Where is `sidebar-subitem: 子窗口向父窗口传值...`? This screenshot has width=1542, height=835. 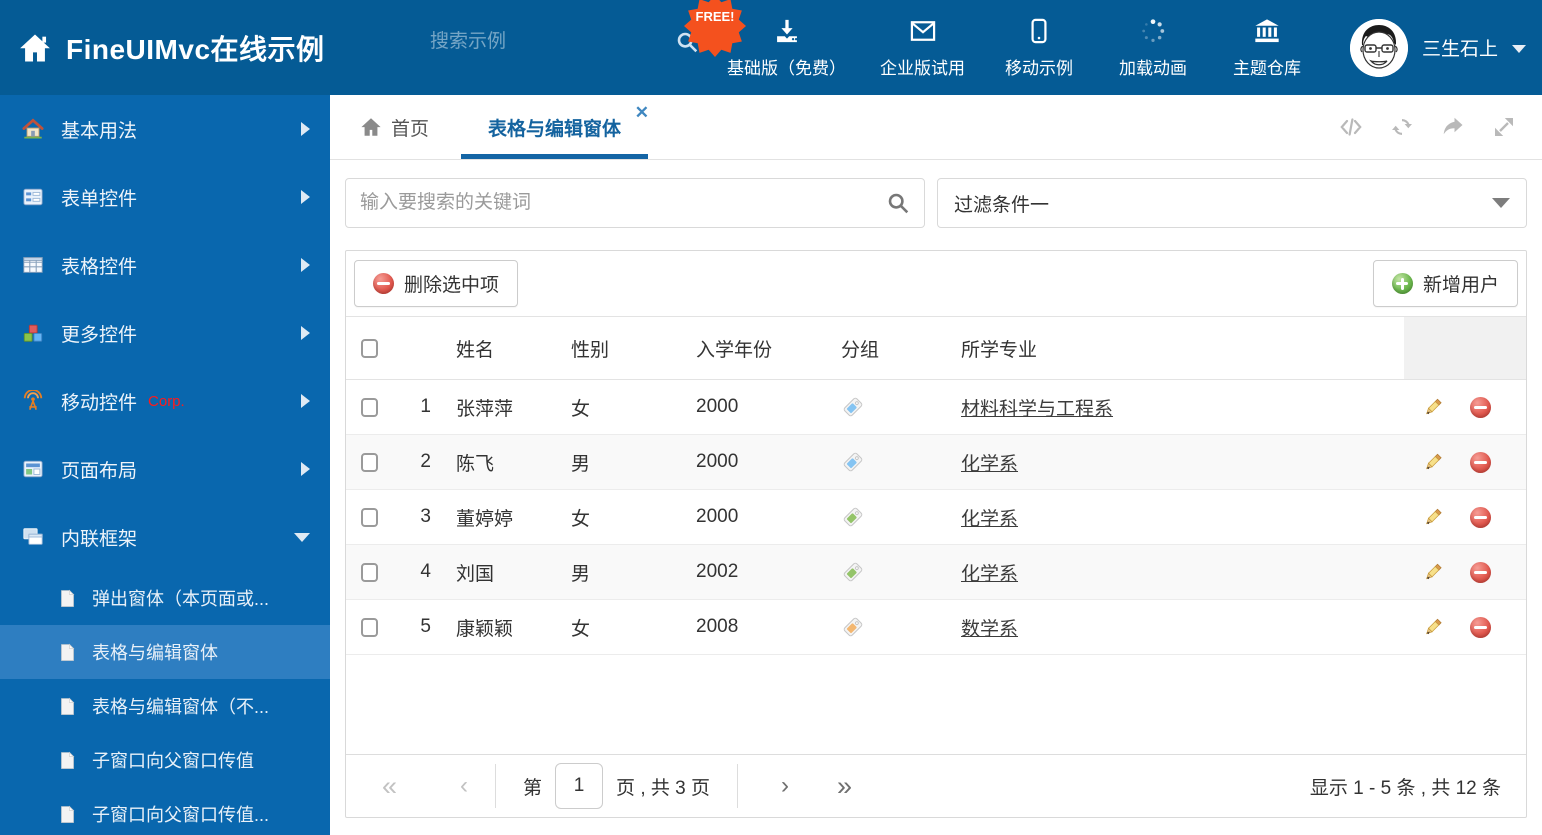
sidebar-subitem: 子窗口向父窗口传值... is located at coordinates (165, 811).